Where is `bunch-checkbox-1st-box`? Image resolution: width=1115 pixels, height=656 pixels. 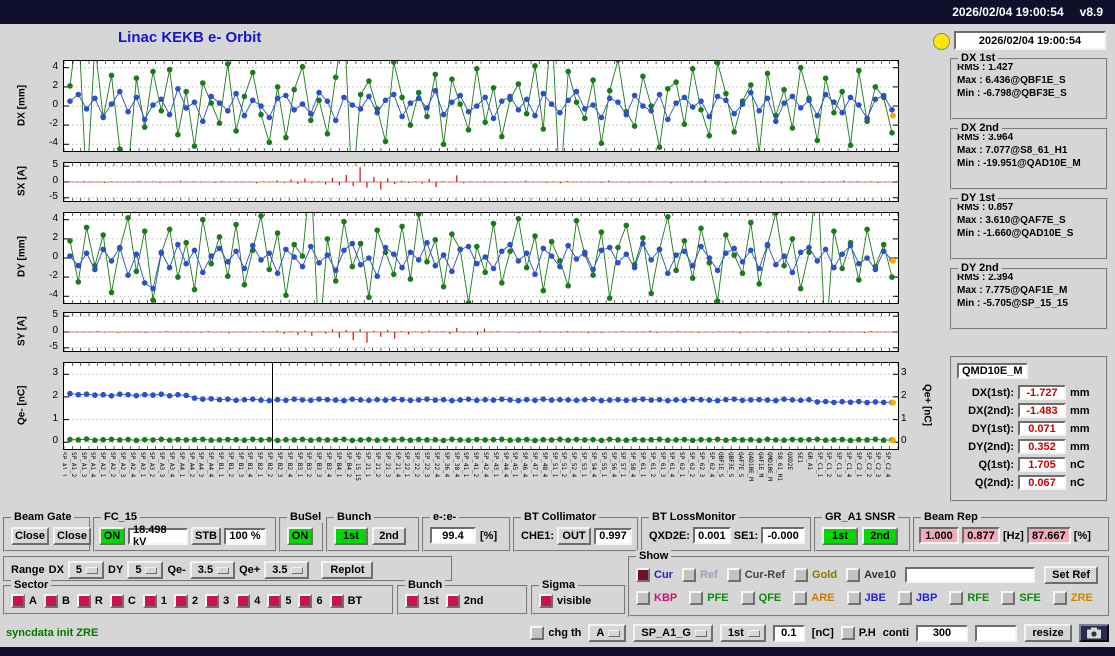 bunch-checkbox-1st-box is located at coordinates (412, 601).